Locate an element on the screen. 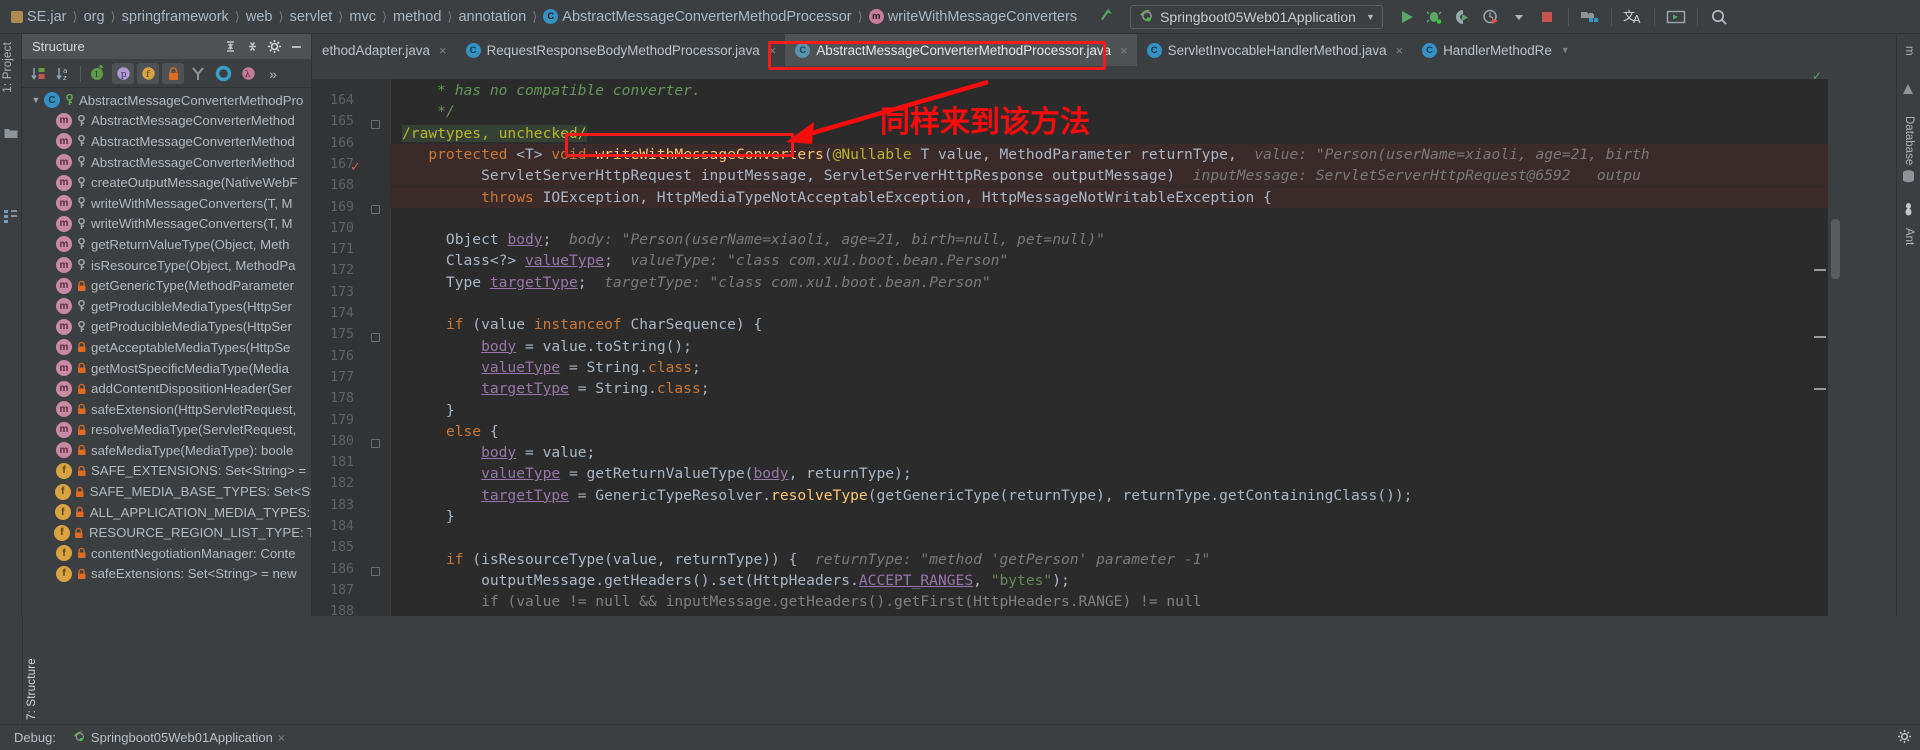  breadcrumb-item-springframework: springframework is located at coordinates (175, 17).